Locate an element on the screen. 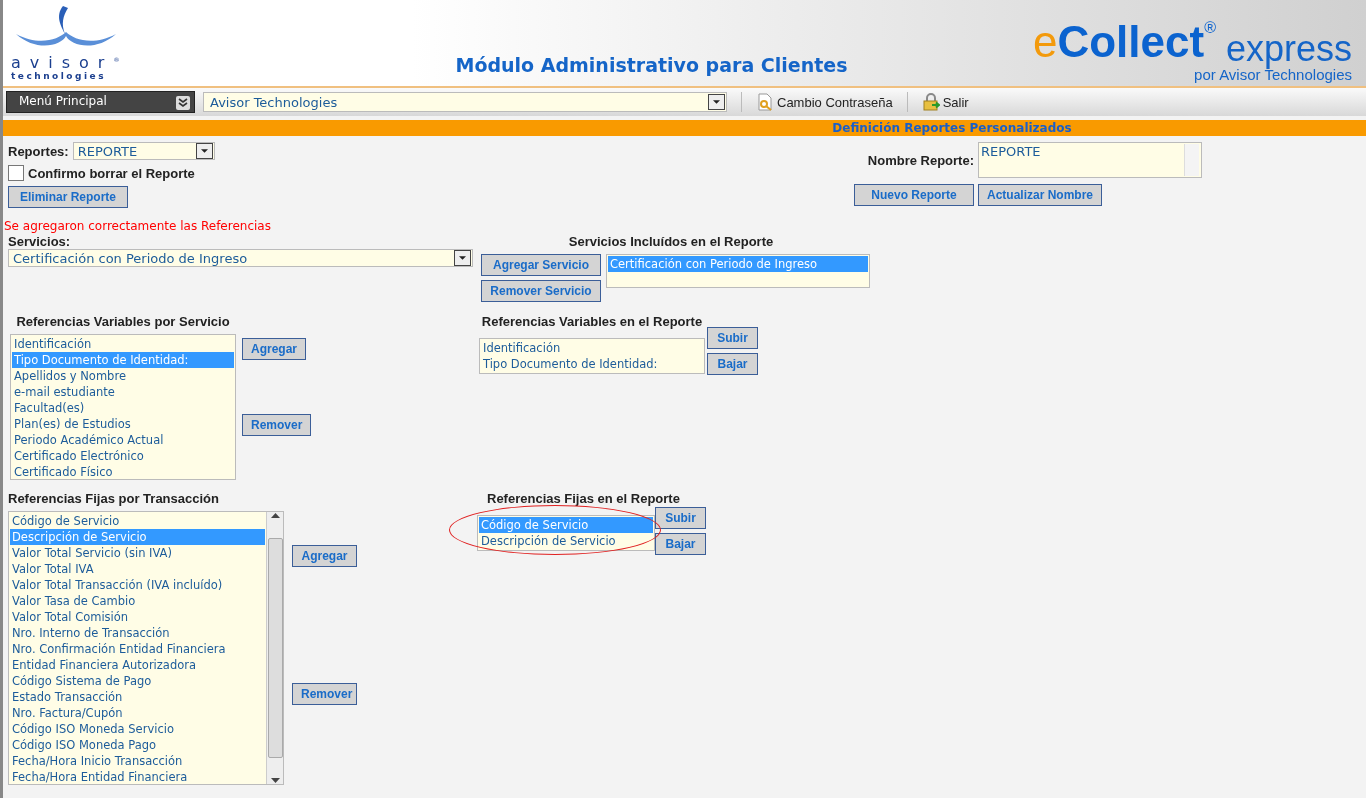  field-label: Nombre Reporte: is located at coordinates (920, 160).